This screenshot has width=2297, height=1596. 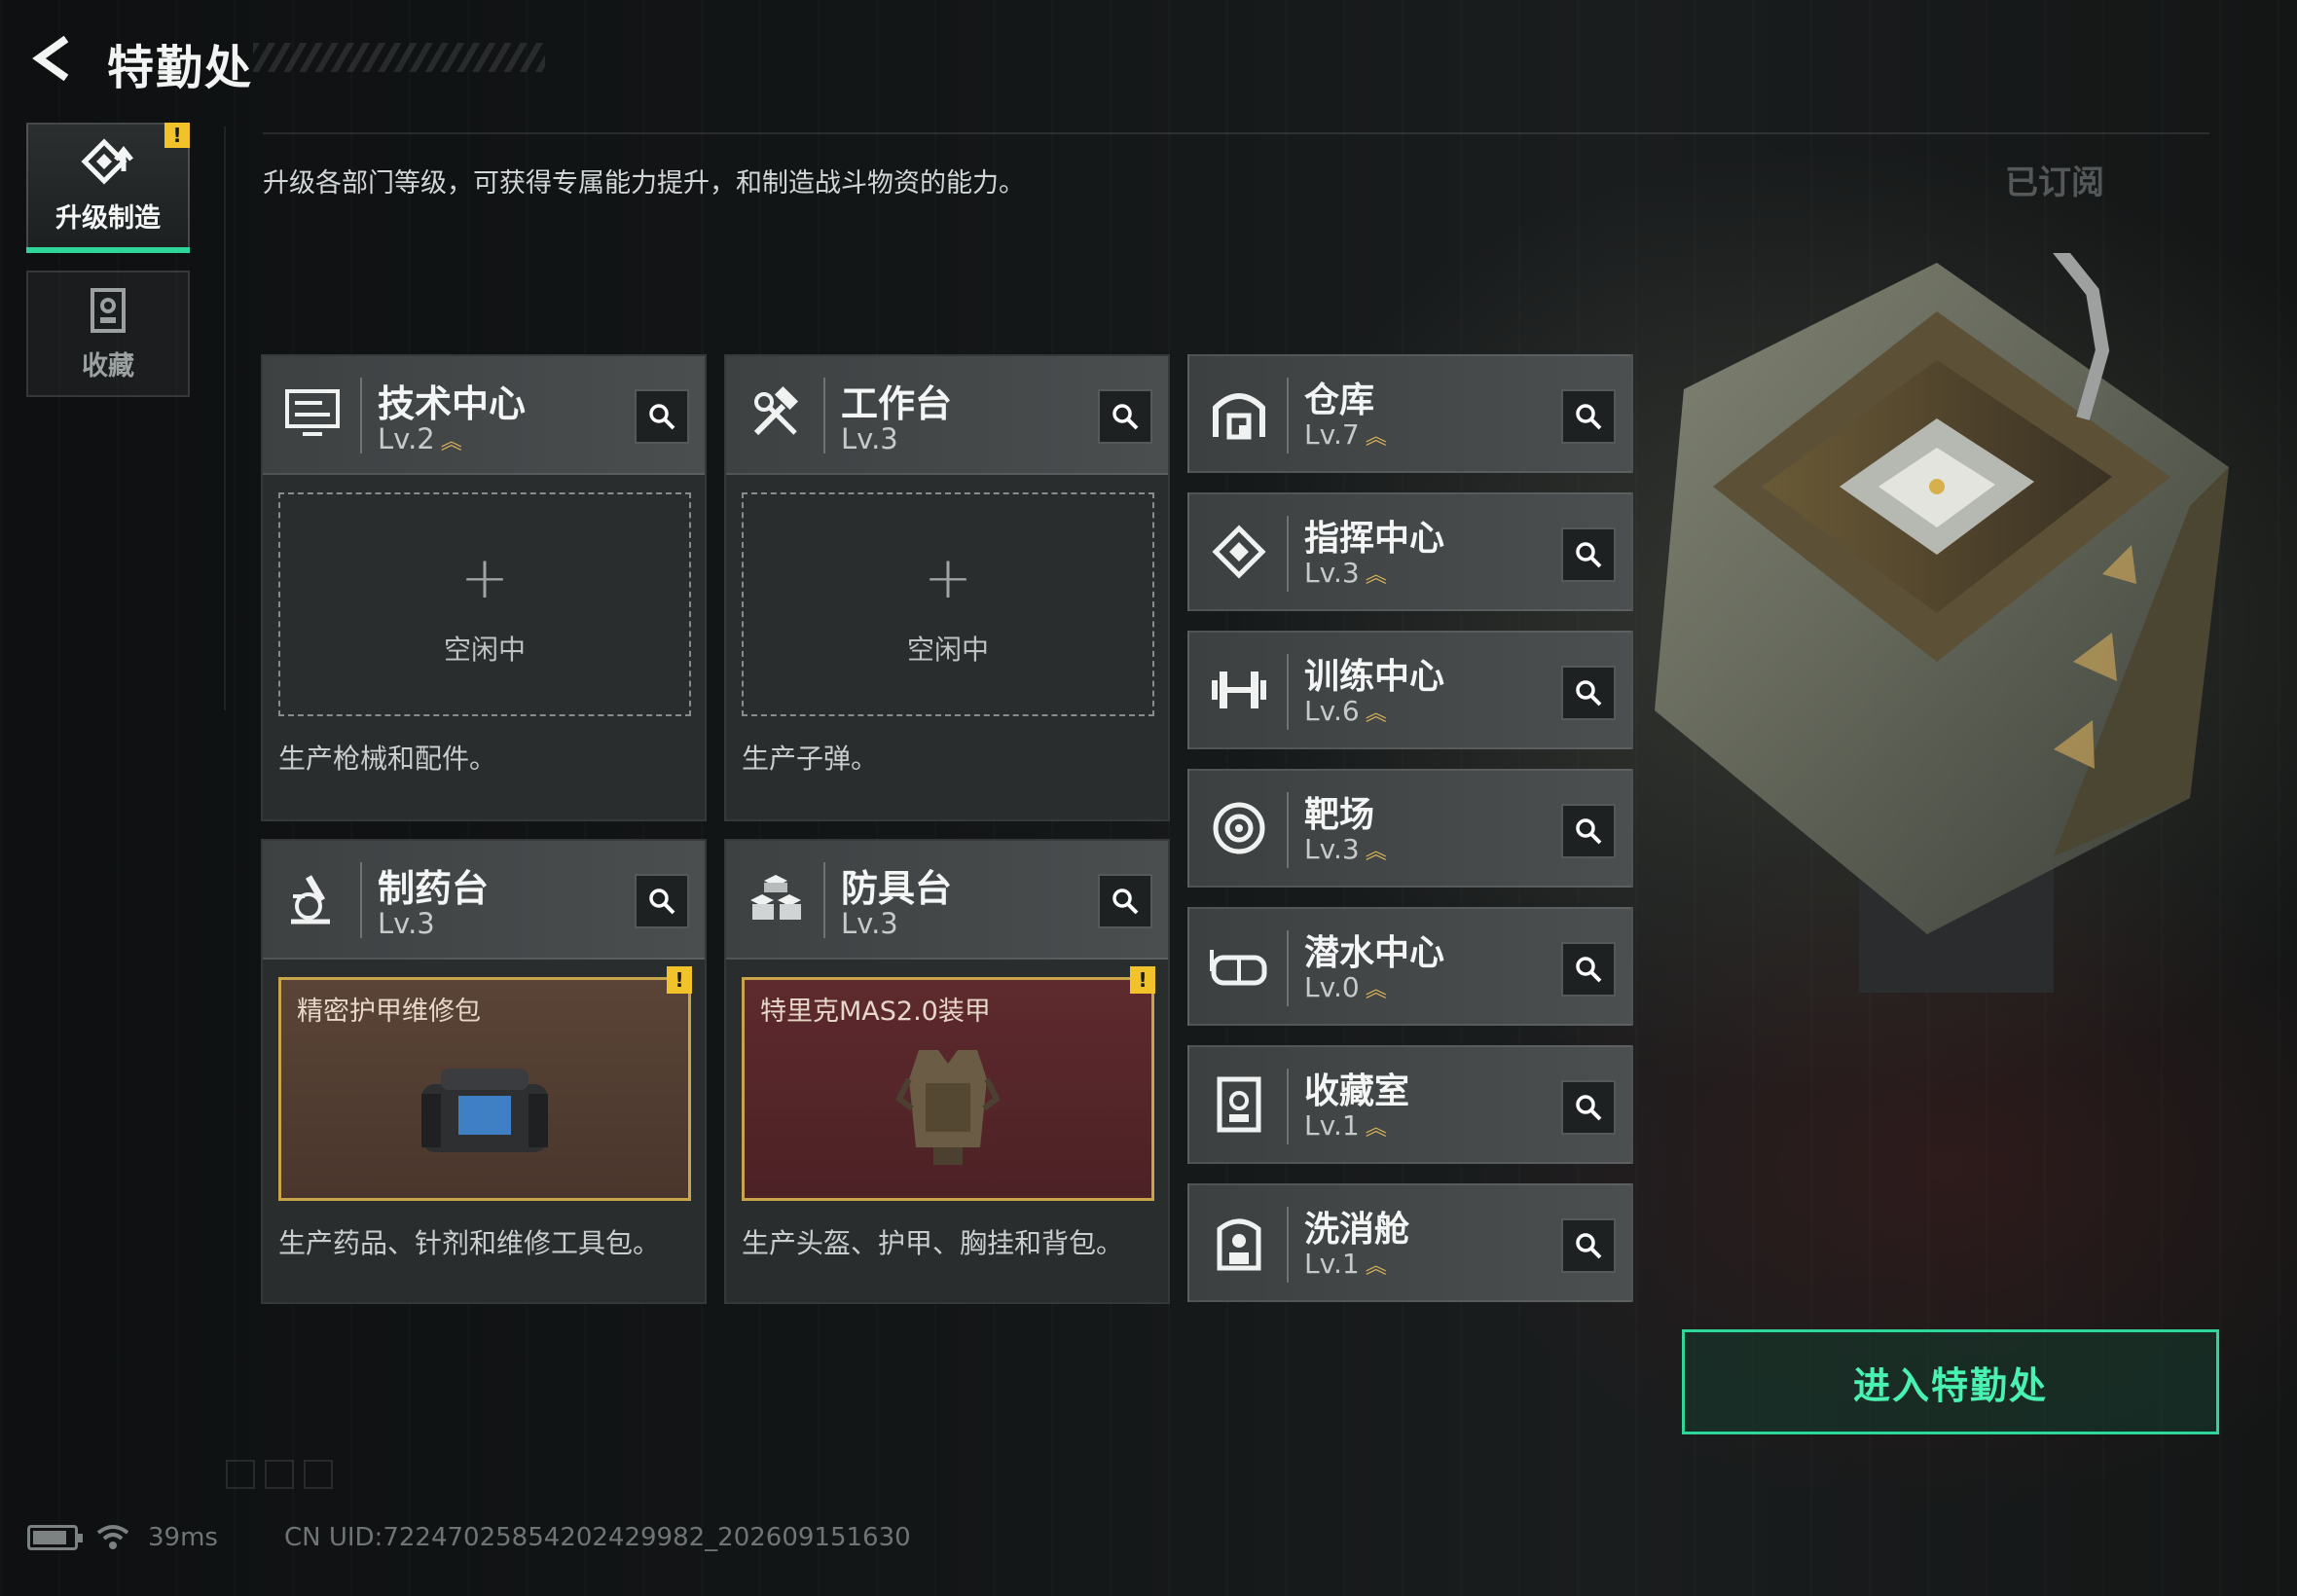 I want to click on facility-name: 仓库, so click(x=1339, y=400).